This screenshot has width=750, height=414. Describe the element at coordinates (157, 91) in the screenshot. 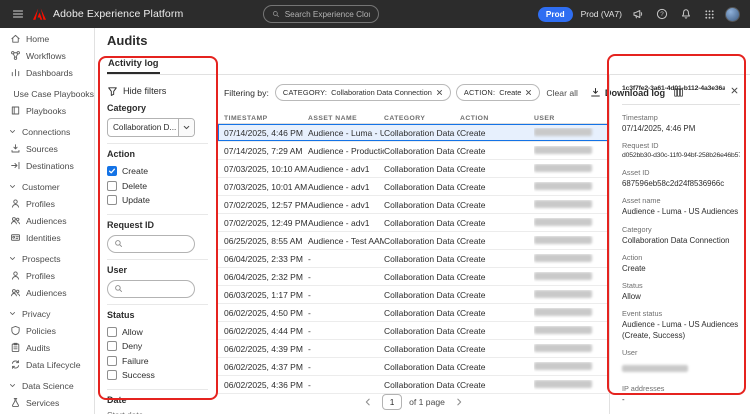

I see `hide-filters-button: Hide filters` at that location.